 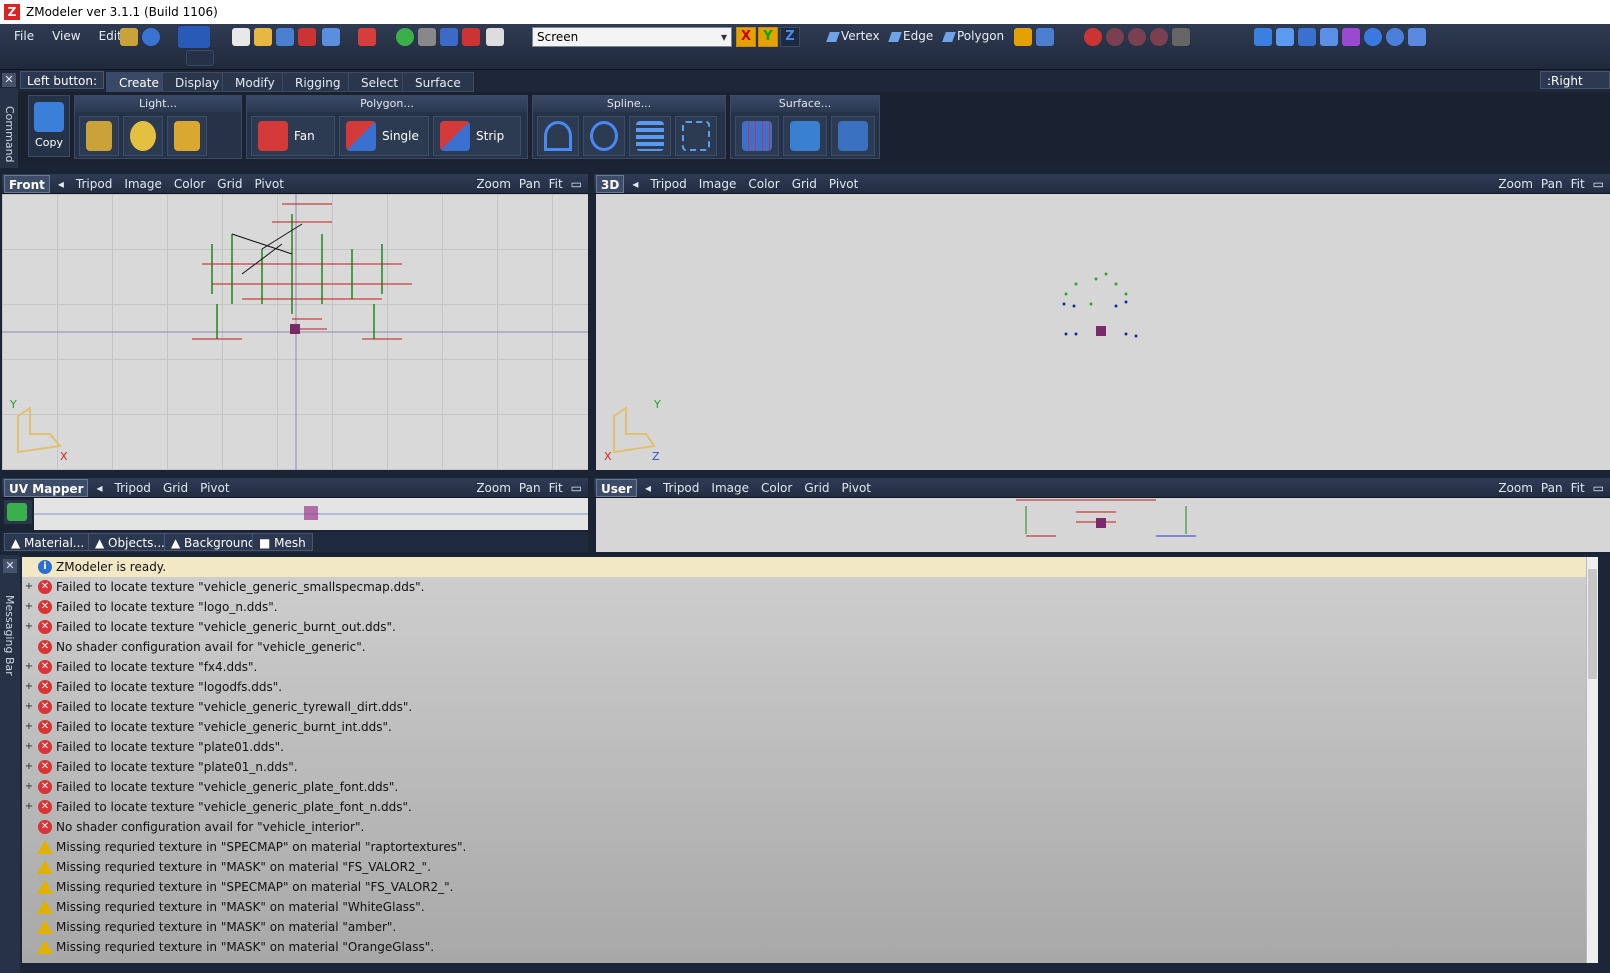 What do you see at coordinates (493, 184) in the screenshot?
I see `front-zoom: Zoom` at bounding box center [493, 184].